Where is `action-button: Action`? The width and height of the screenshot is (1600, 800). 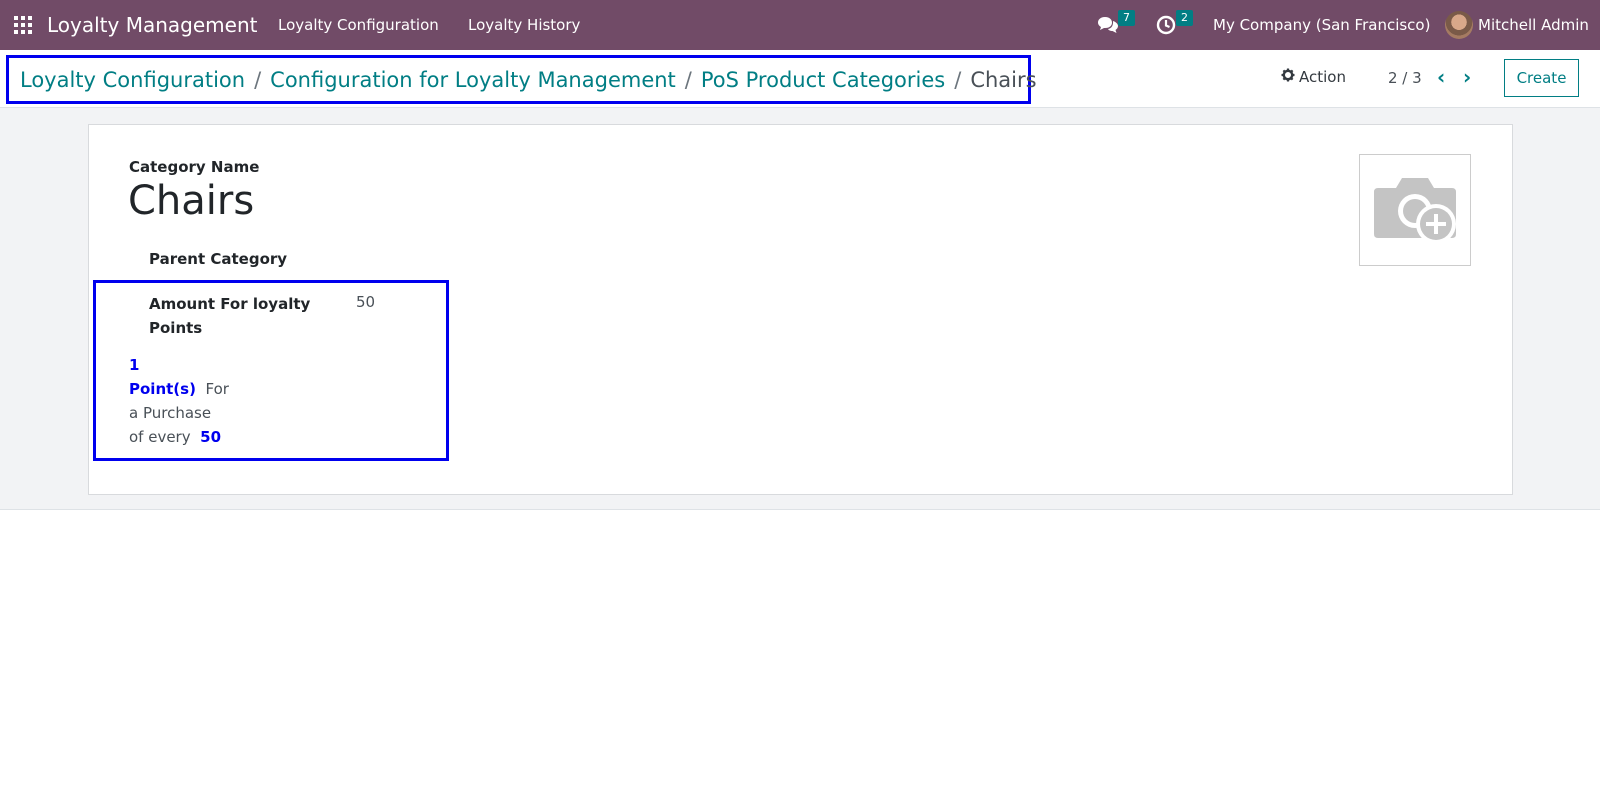
action-button: Action is located at coordinates (1313, 77).